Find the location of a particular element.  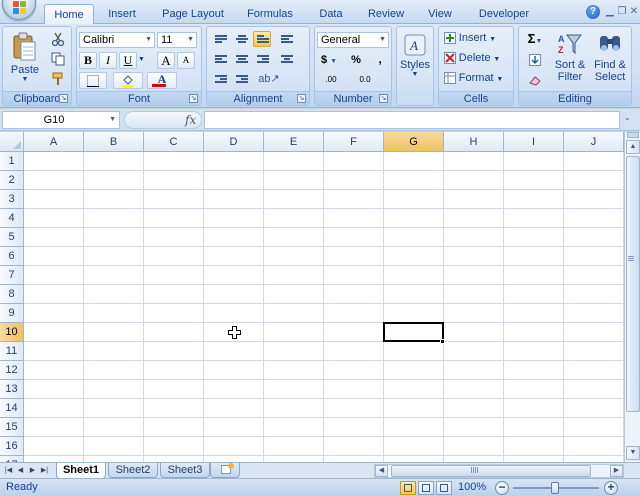

fill-color-button is located at coordinates (128, 80).